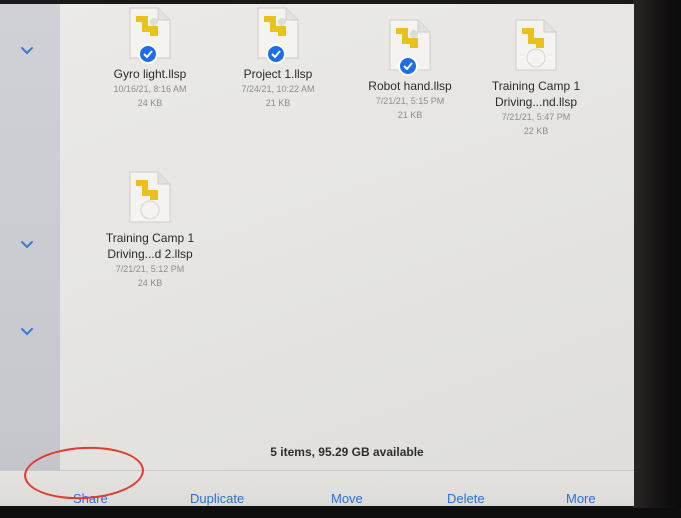 Image resolution: width=681 pixels, height=518 pixels. I want to click on file-item: Project 1.llsp 7/24/21, 10:22 AM 21 KB, so click(278, 58).